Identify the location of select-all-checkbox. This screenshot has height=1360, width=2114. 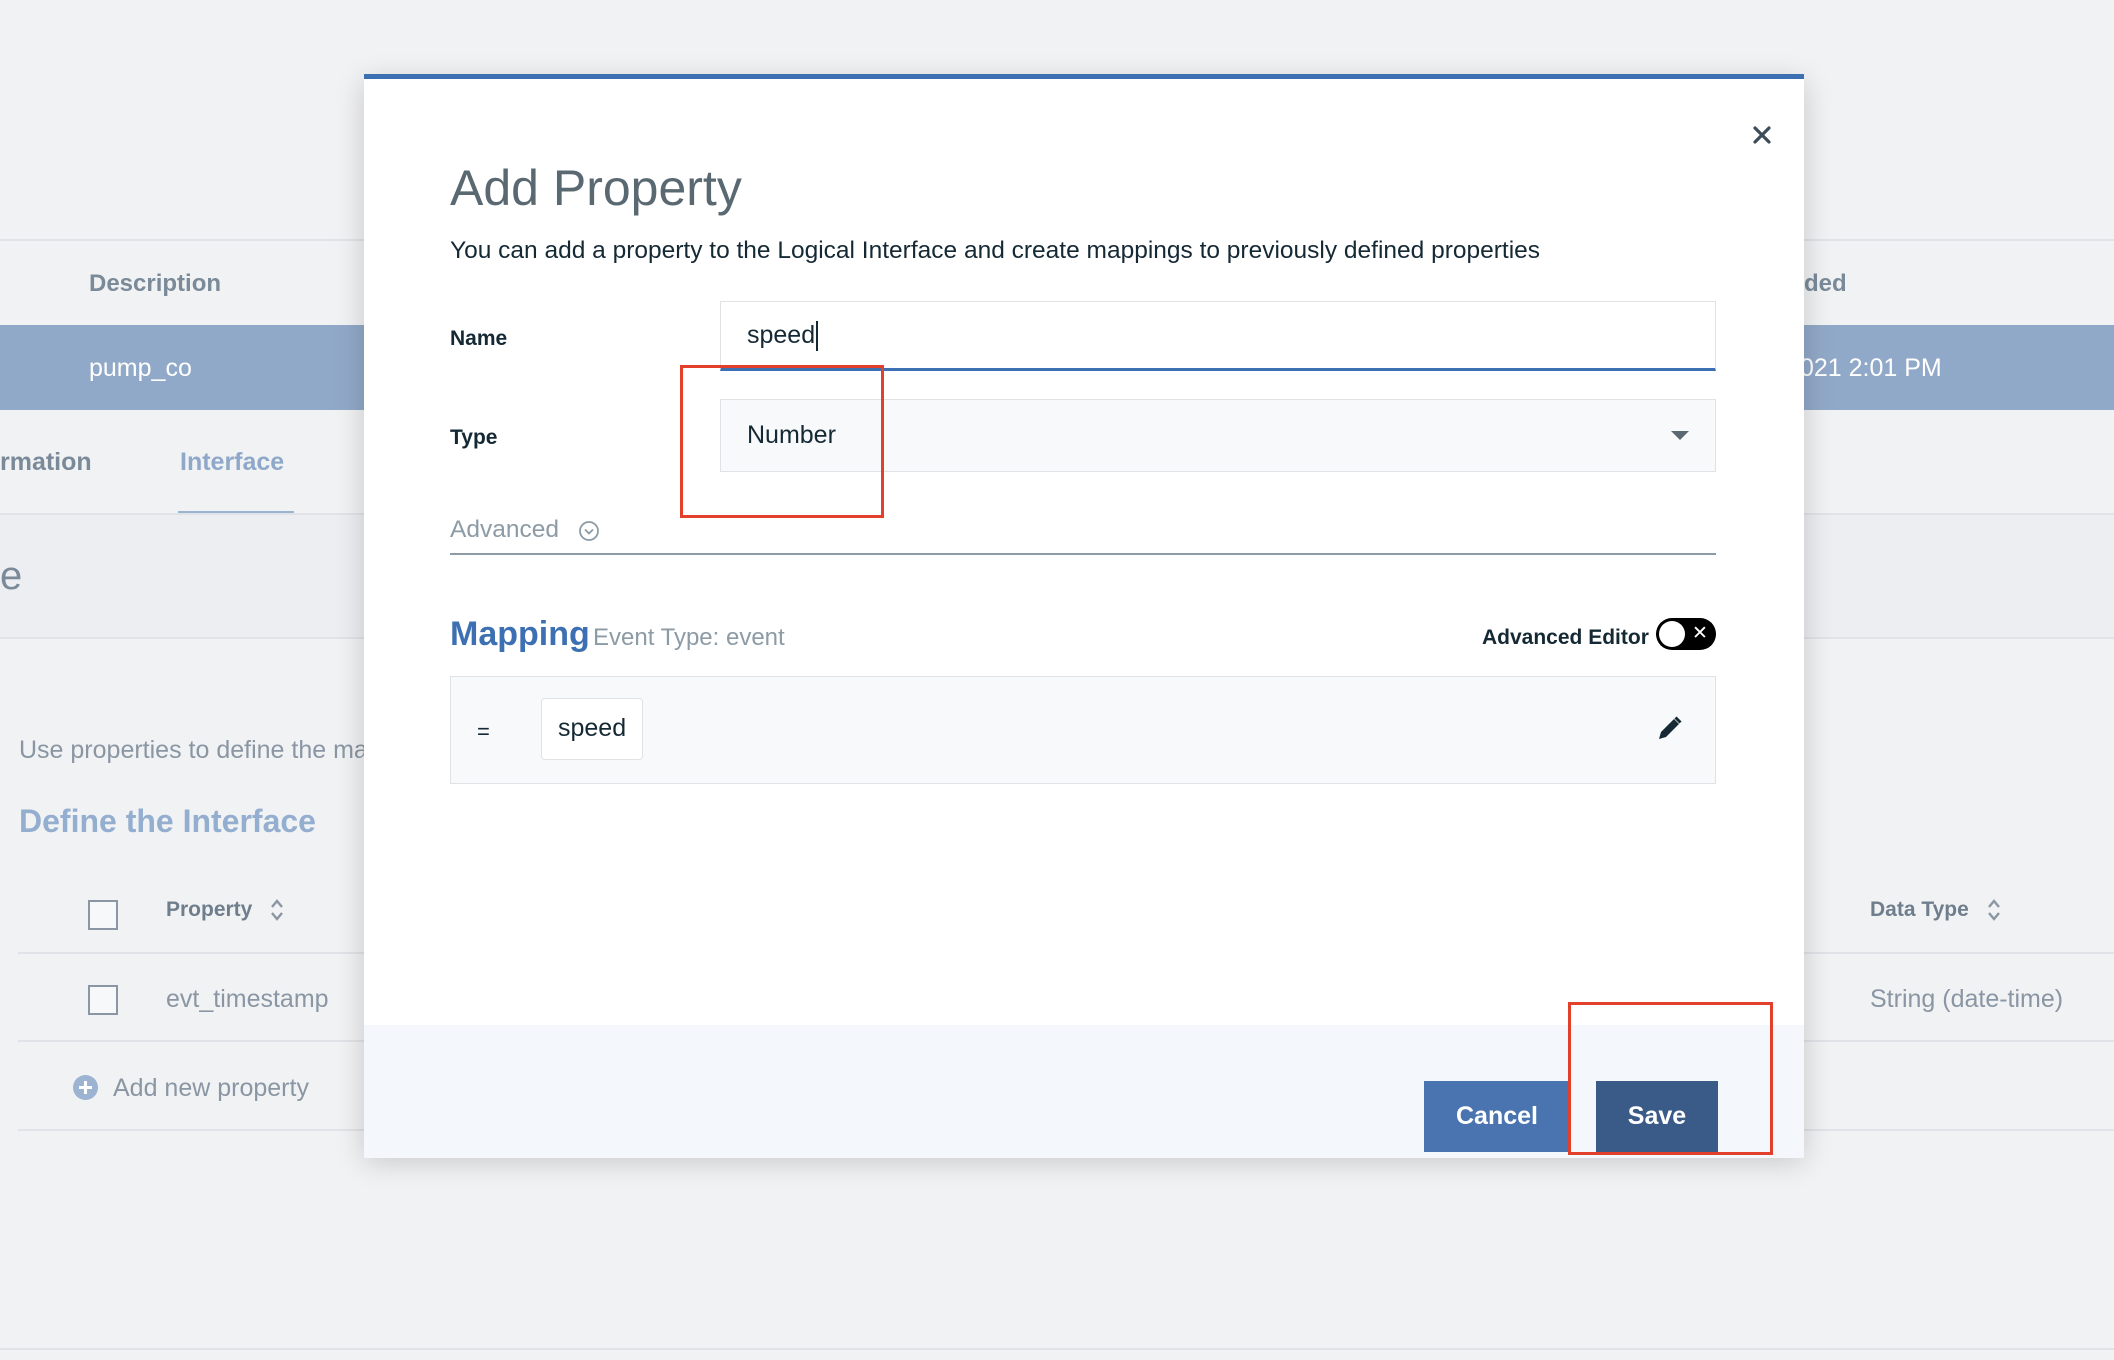
(103, 915).